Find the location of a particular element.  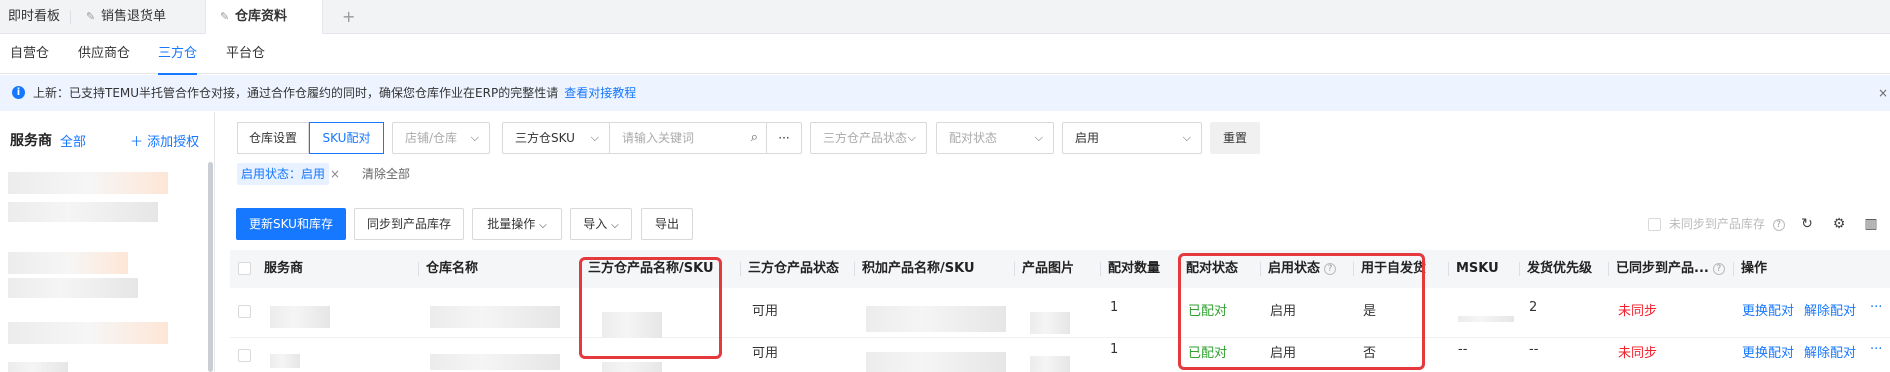

select-all-checkbox is located at coordinates (244, 268).